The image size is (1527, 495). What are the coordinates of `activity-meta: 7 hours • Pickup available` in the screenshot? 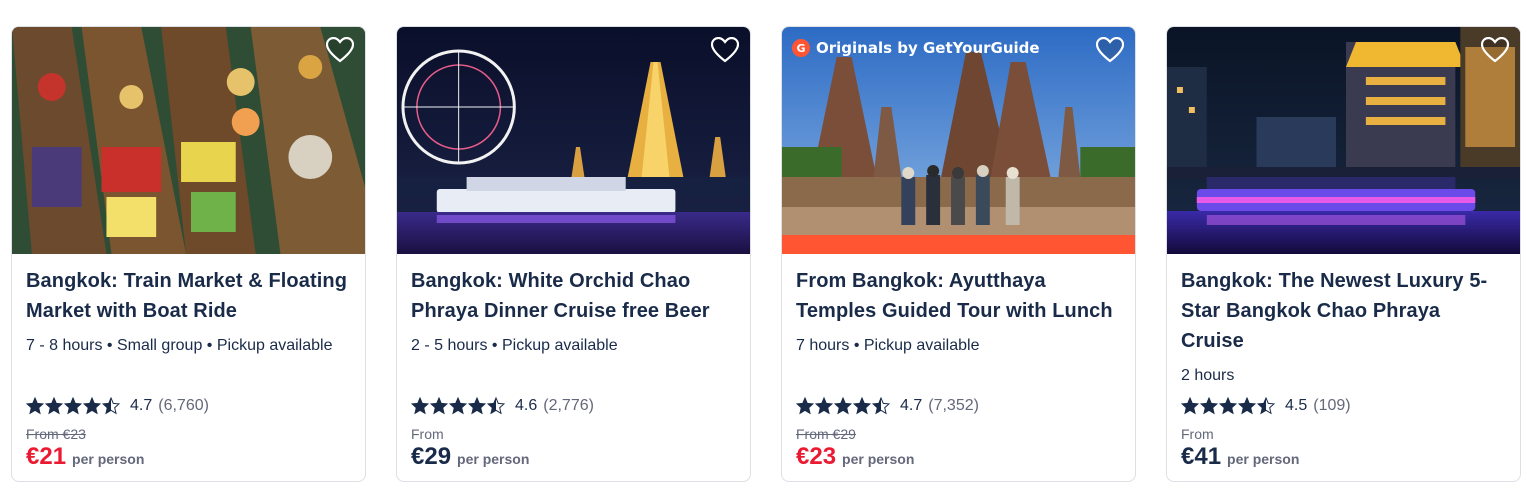 It's located at (888, 345).